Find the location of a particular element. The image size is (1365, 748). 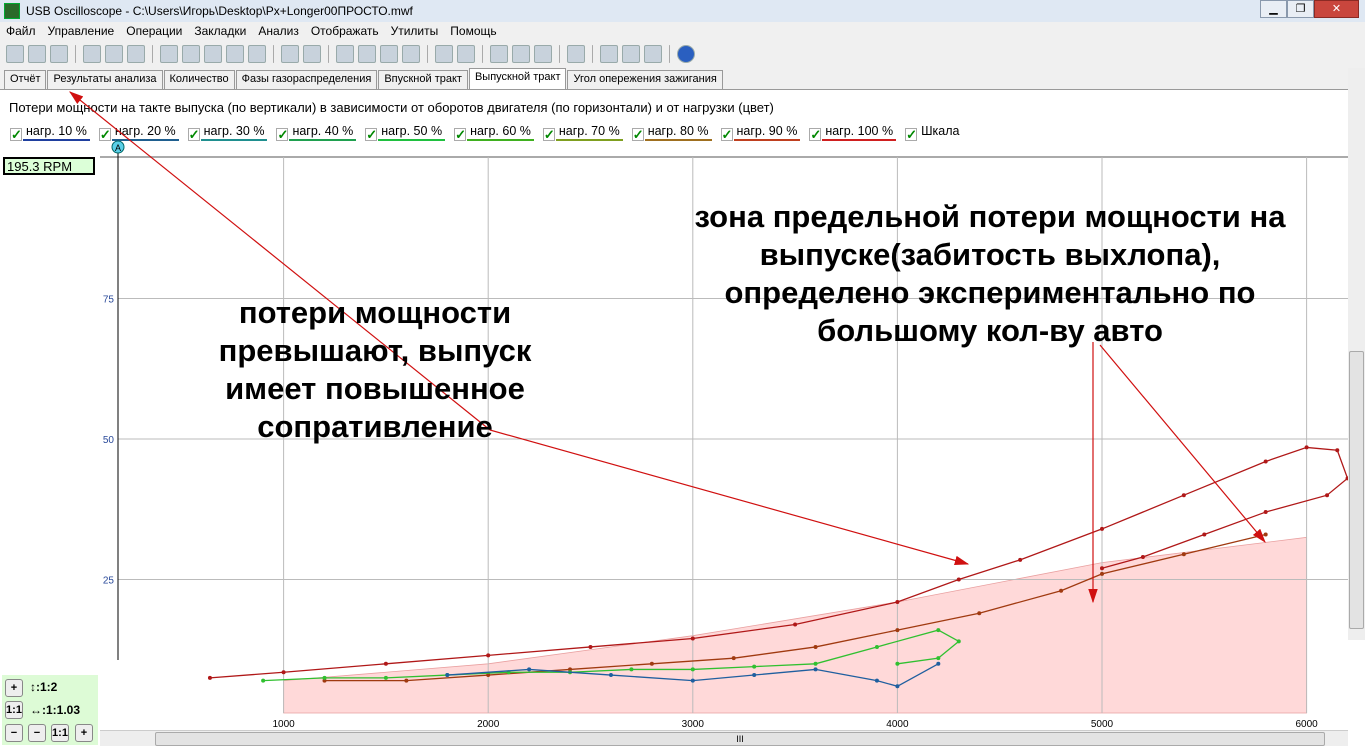

rpm-readout: 195.3 RPM is located at coordinates (49, 166).